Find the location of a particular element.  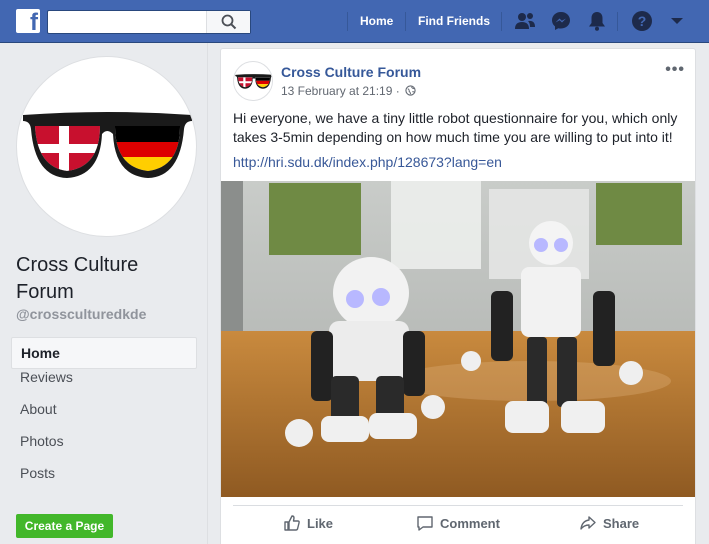

post-author-avatar is located at coordinates (253, 81).